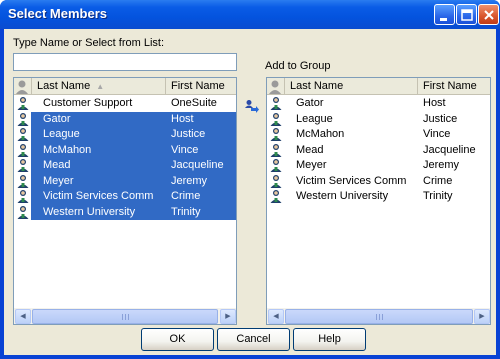  Describe the element at coordinates (329, 339) in the screenshot. I see `help-button: Help` at that location.